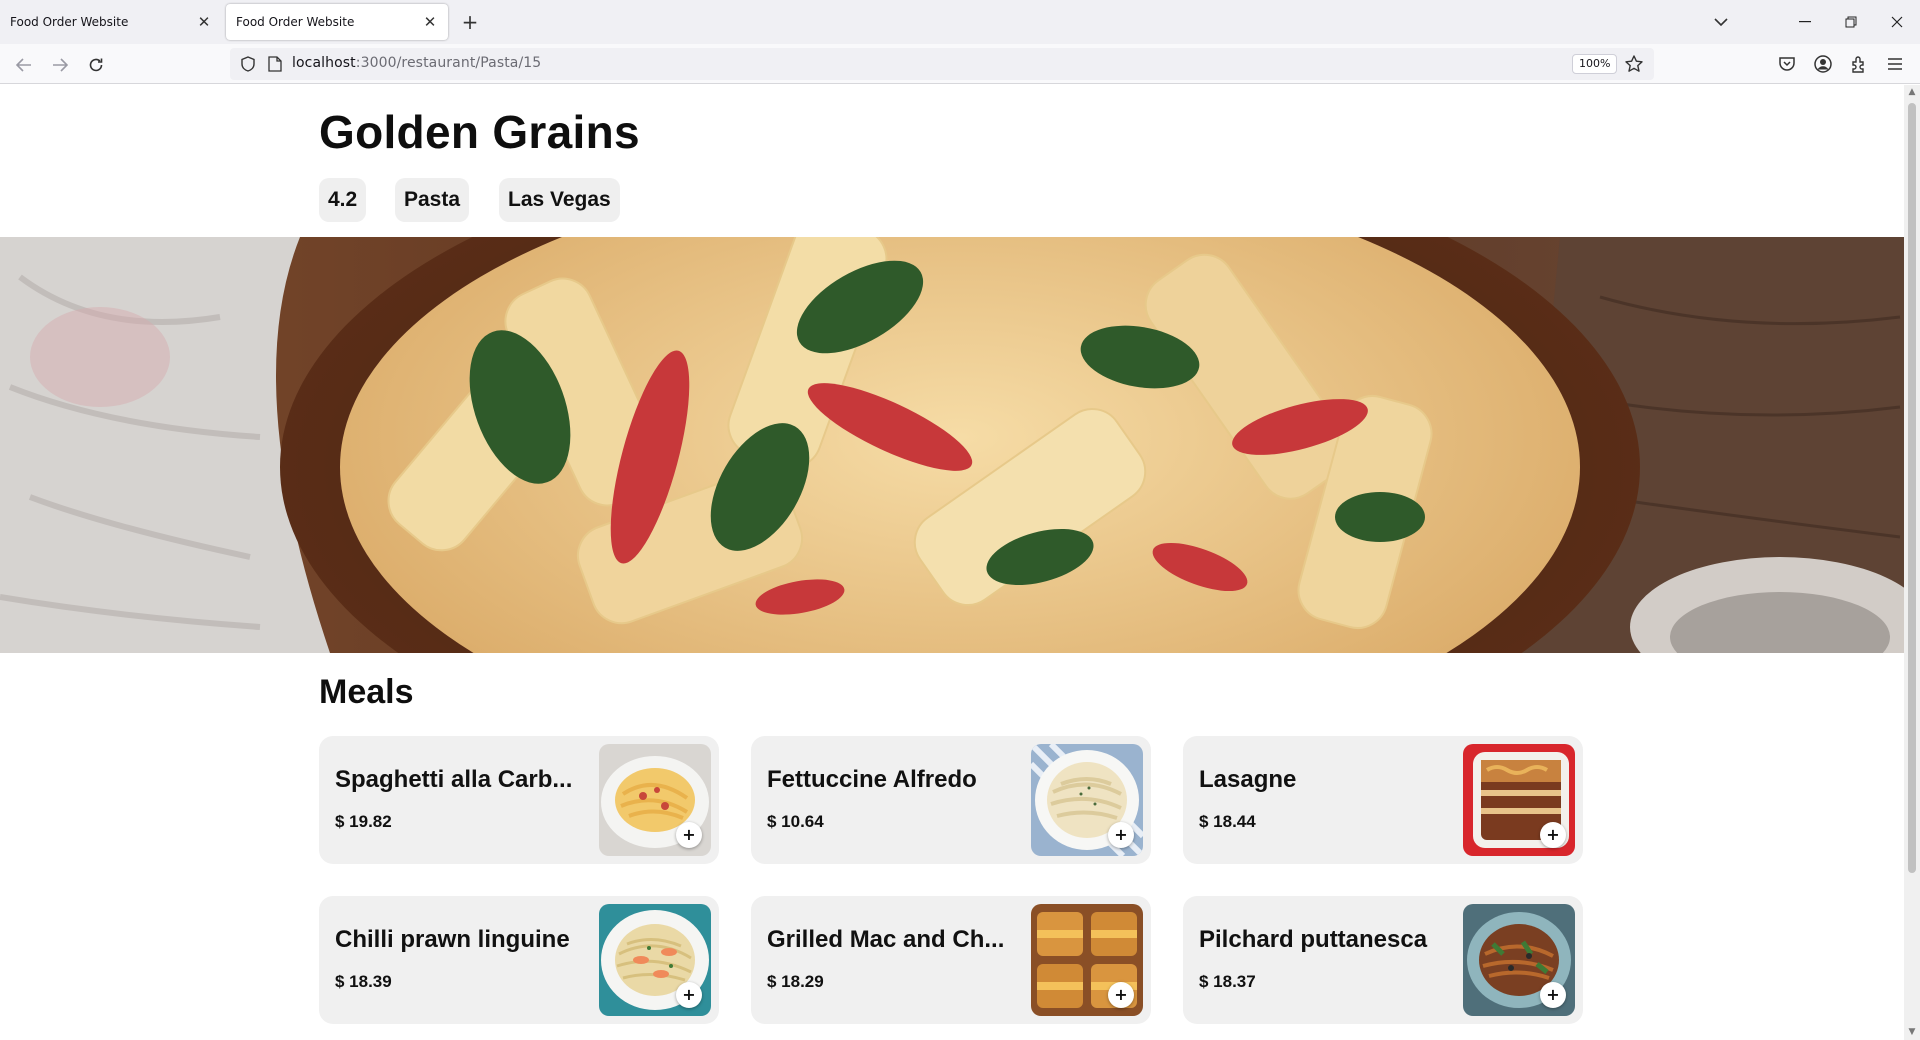  I want to click on meal-name: Pilchard puttanesca, so click(1313, 939).